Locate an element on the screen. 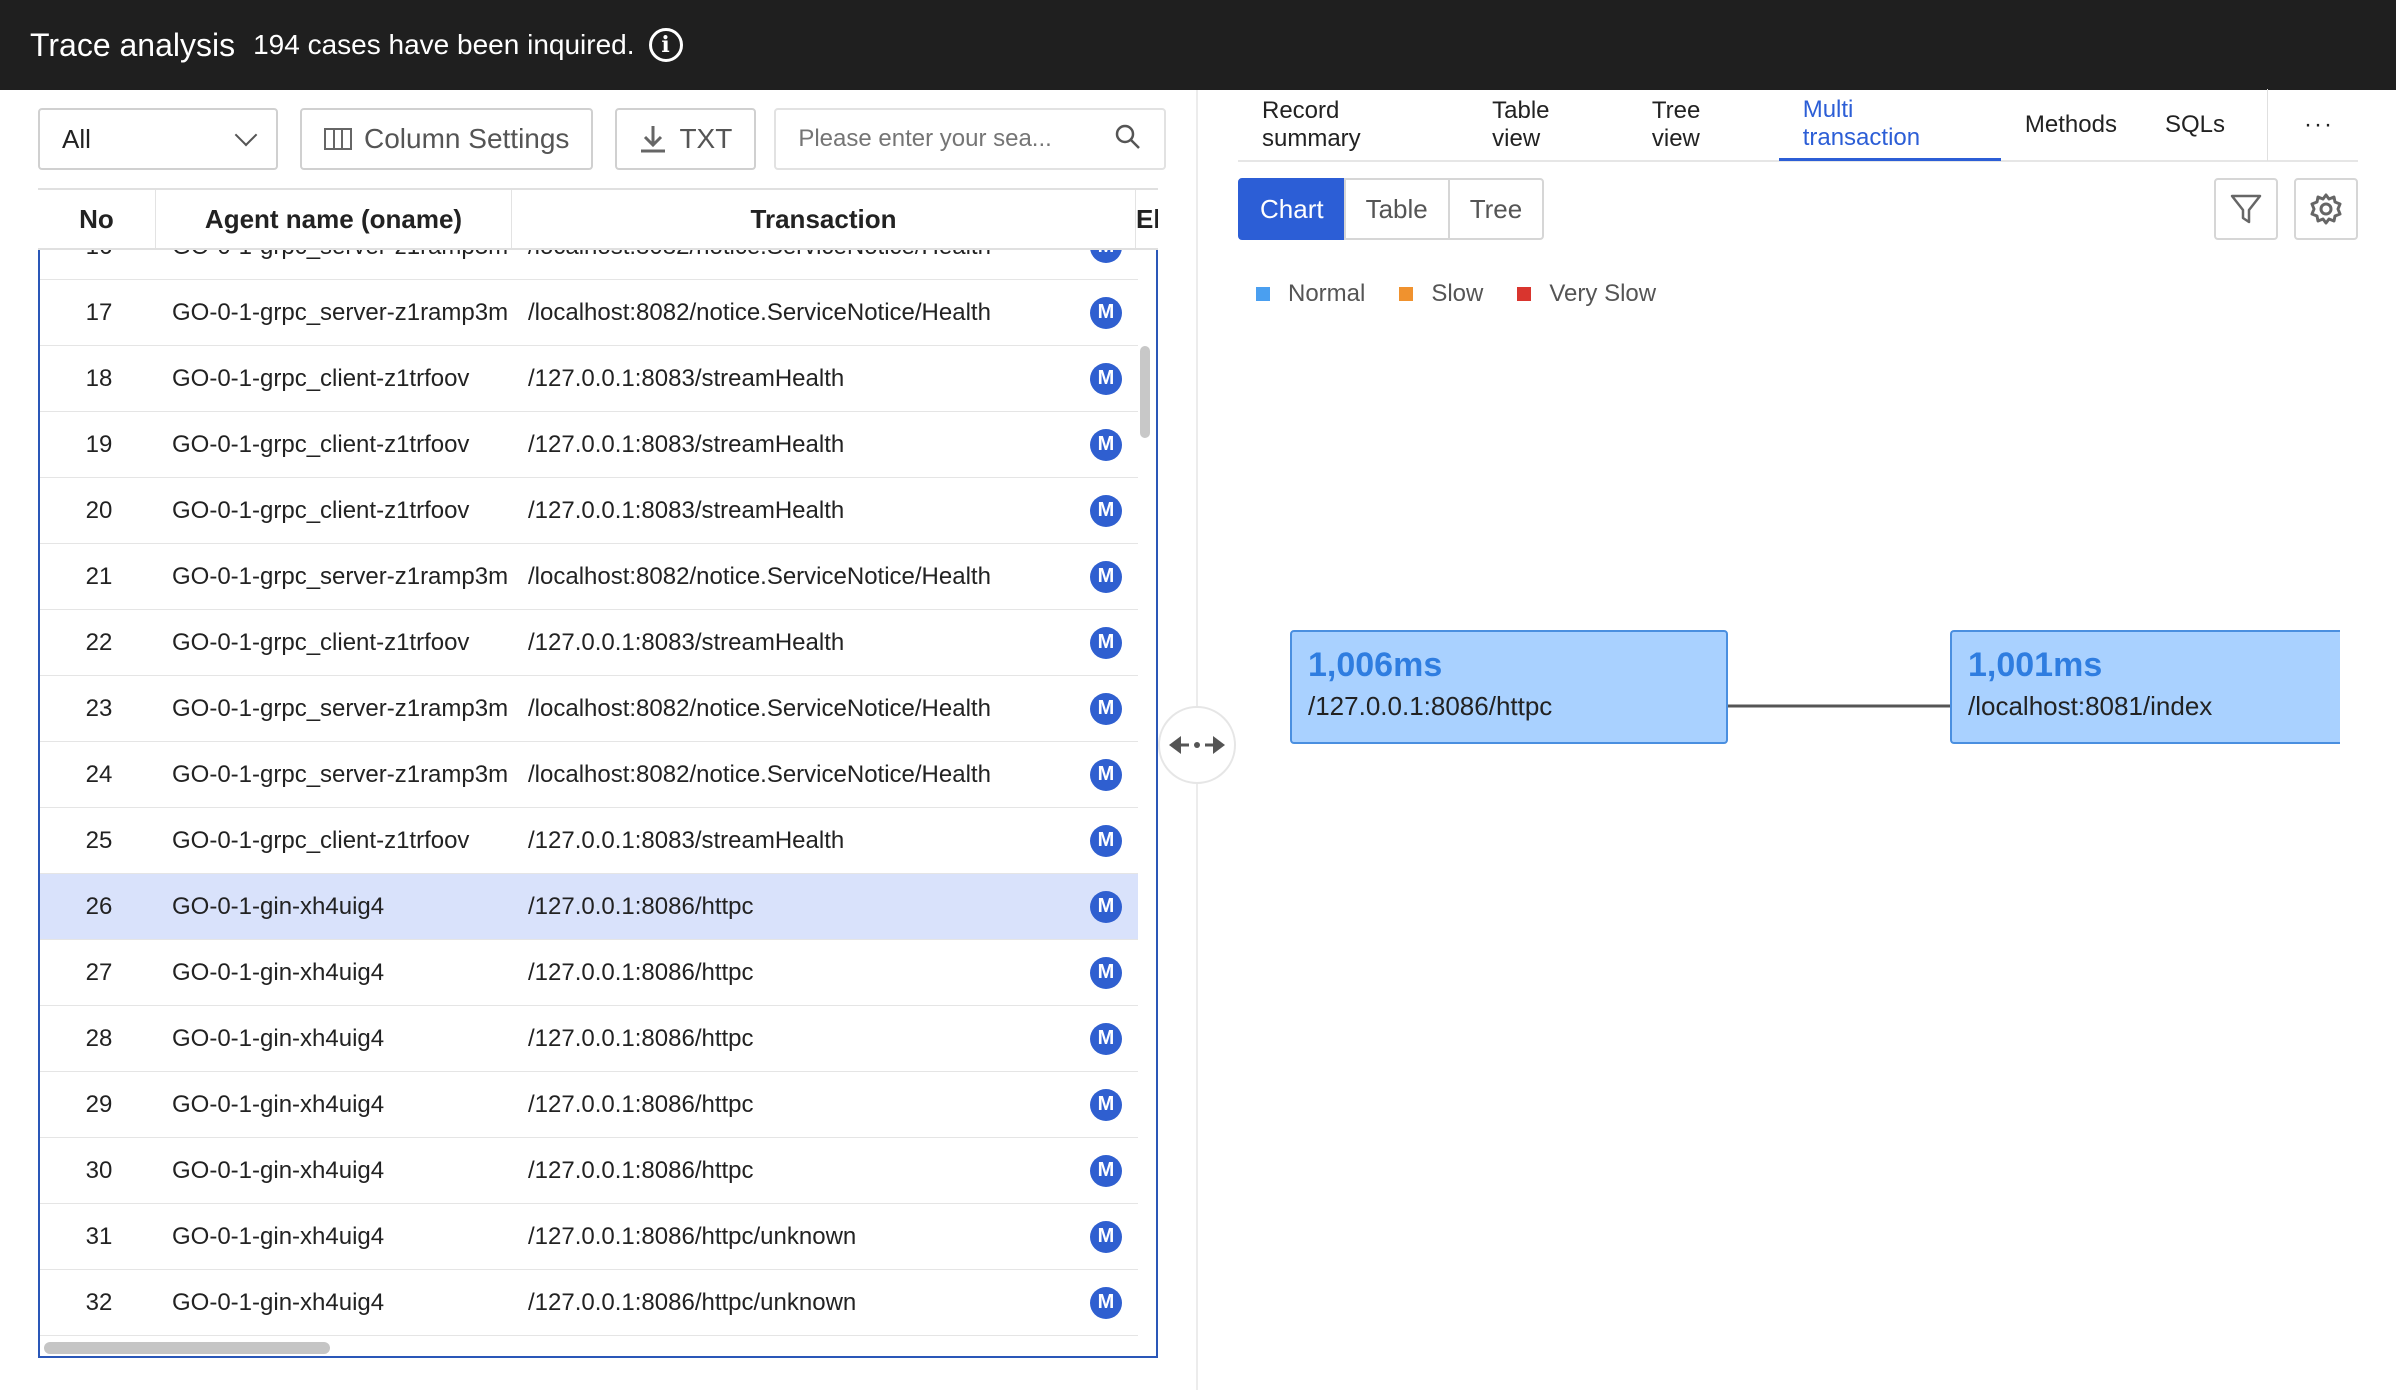 The height and width of the screenshot is (1390, 2396). column-header-no: No is located at coordinates (97, 219).